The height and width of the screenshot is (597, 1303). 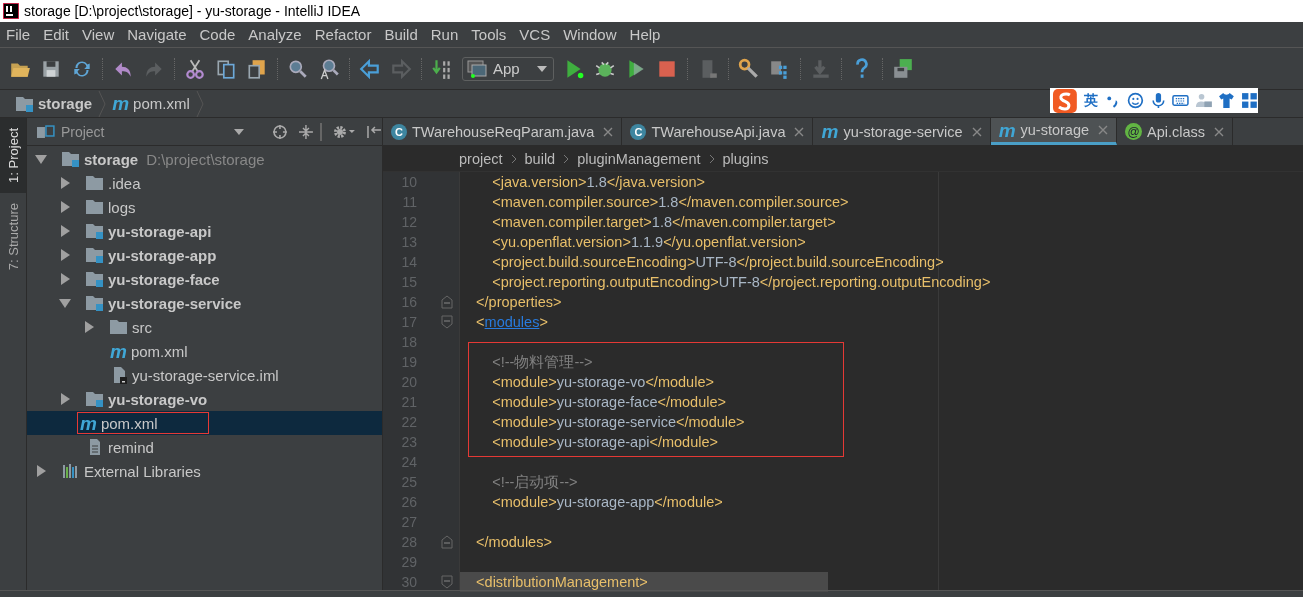 I want to click on code-line: </modules>, so click(x=513, y=542).